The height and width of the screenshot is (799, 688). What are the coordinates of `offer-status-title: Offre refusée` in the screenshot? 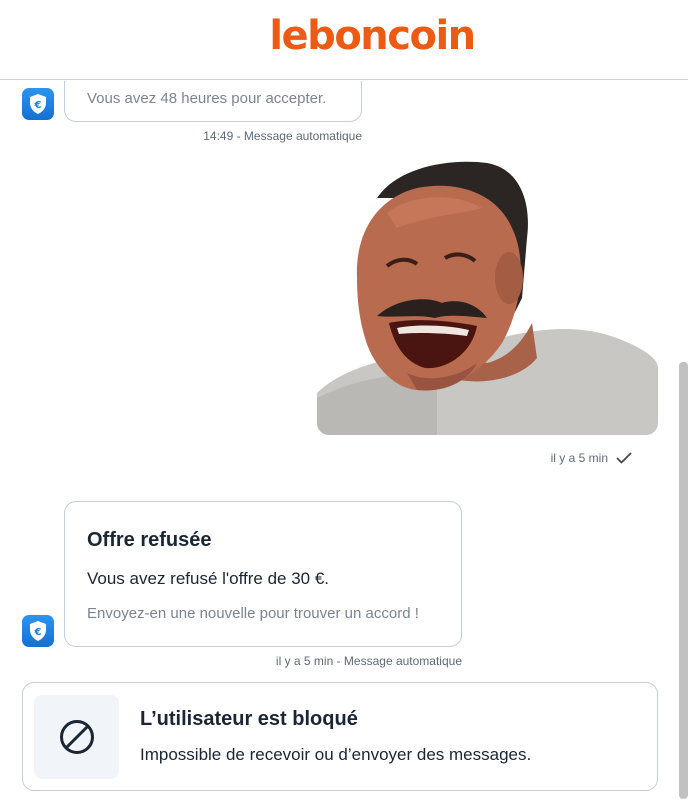 It's located at (149, 540).